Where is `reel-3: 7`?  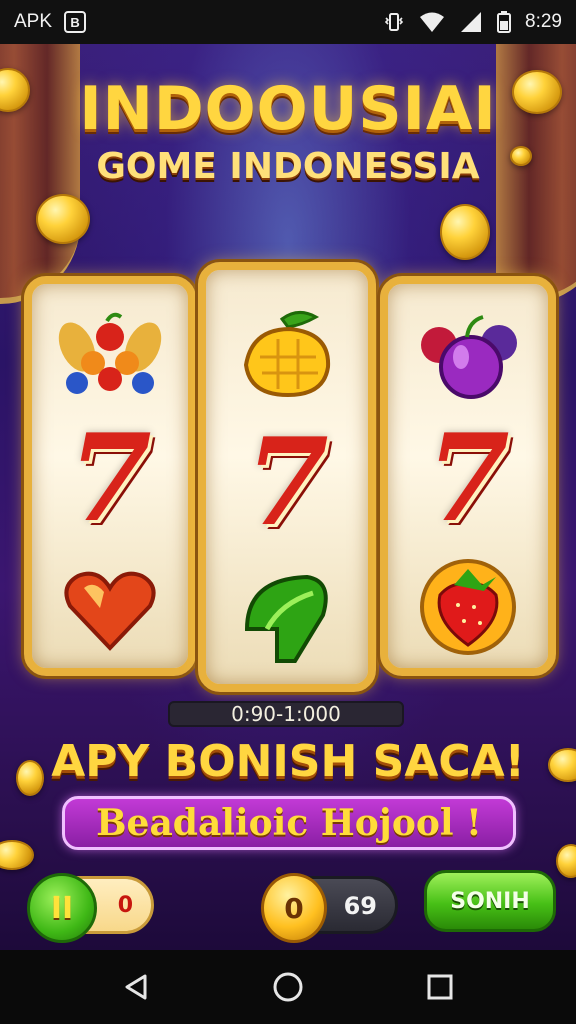 reel-3: 7 is located at coordinates (468, 476).